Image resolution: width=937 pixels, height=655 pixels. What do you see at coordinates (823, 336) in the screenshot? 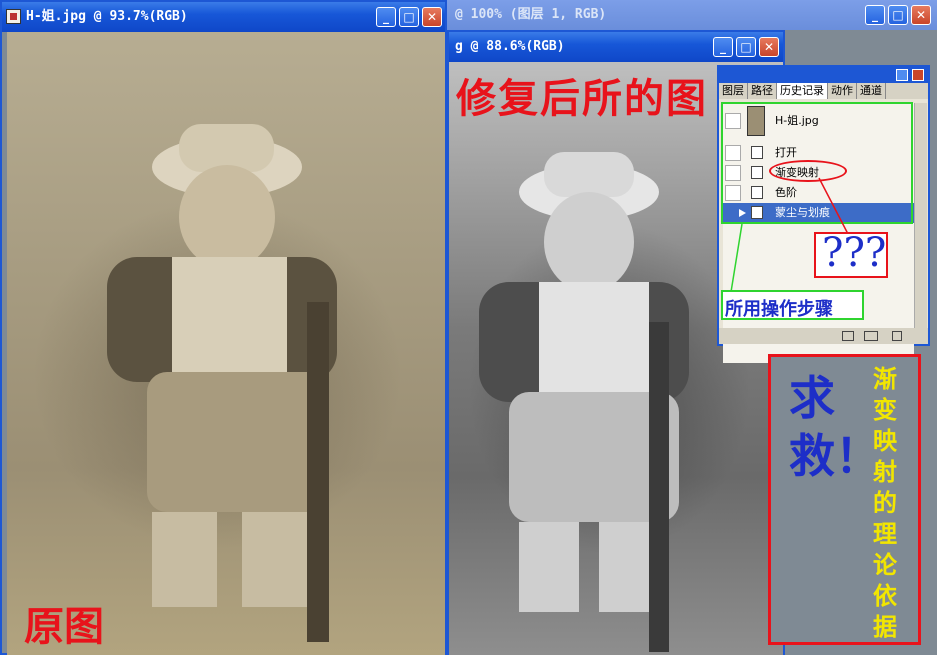
I see `history-panel-footer` at bounding box center [823, 336].